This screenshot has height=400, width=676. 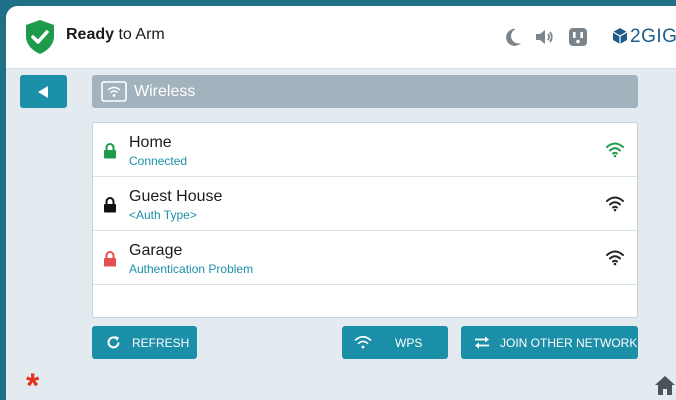 What do you see at coordinates (569, 343) in the screenshot?
I see `join-other-network-label: JOIN OTHER NETWORK` at bounding box center [569, 343].